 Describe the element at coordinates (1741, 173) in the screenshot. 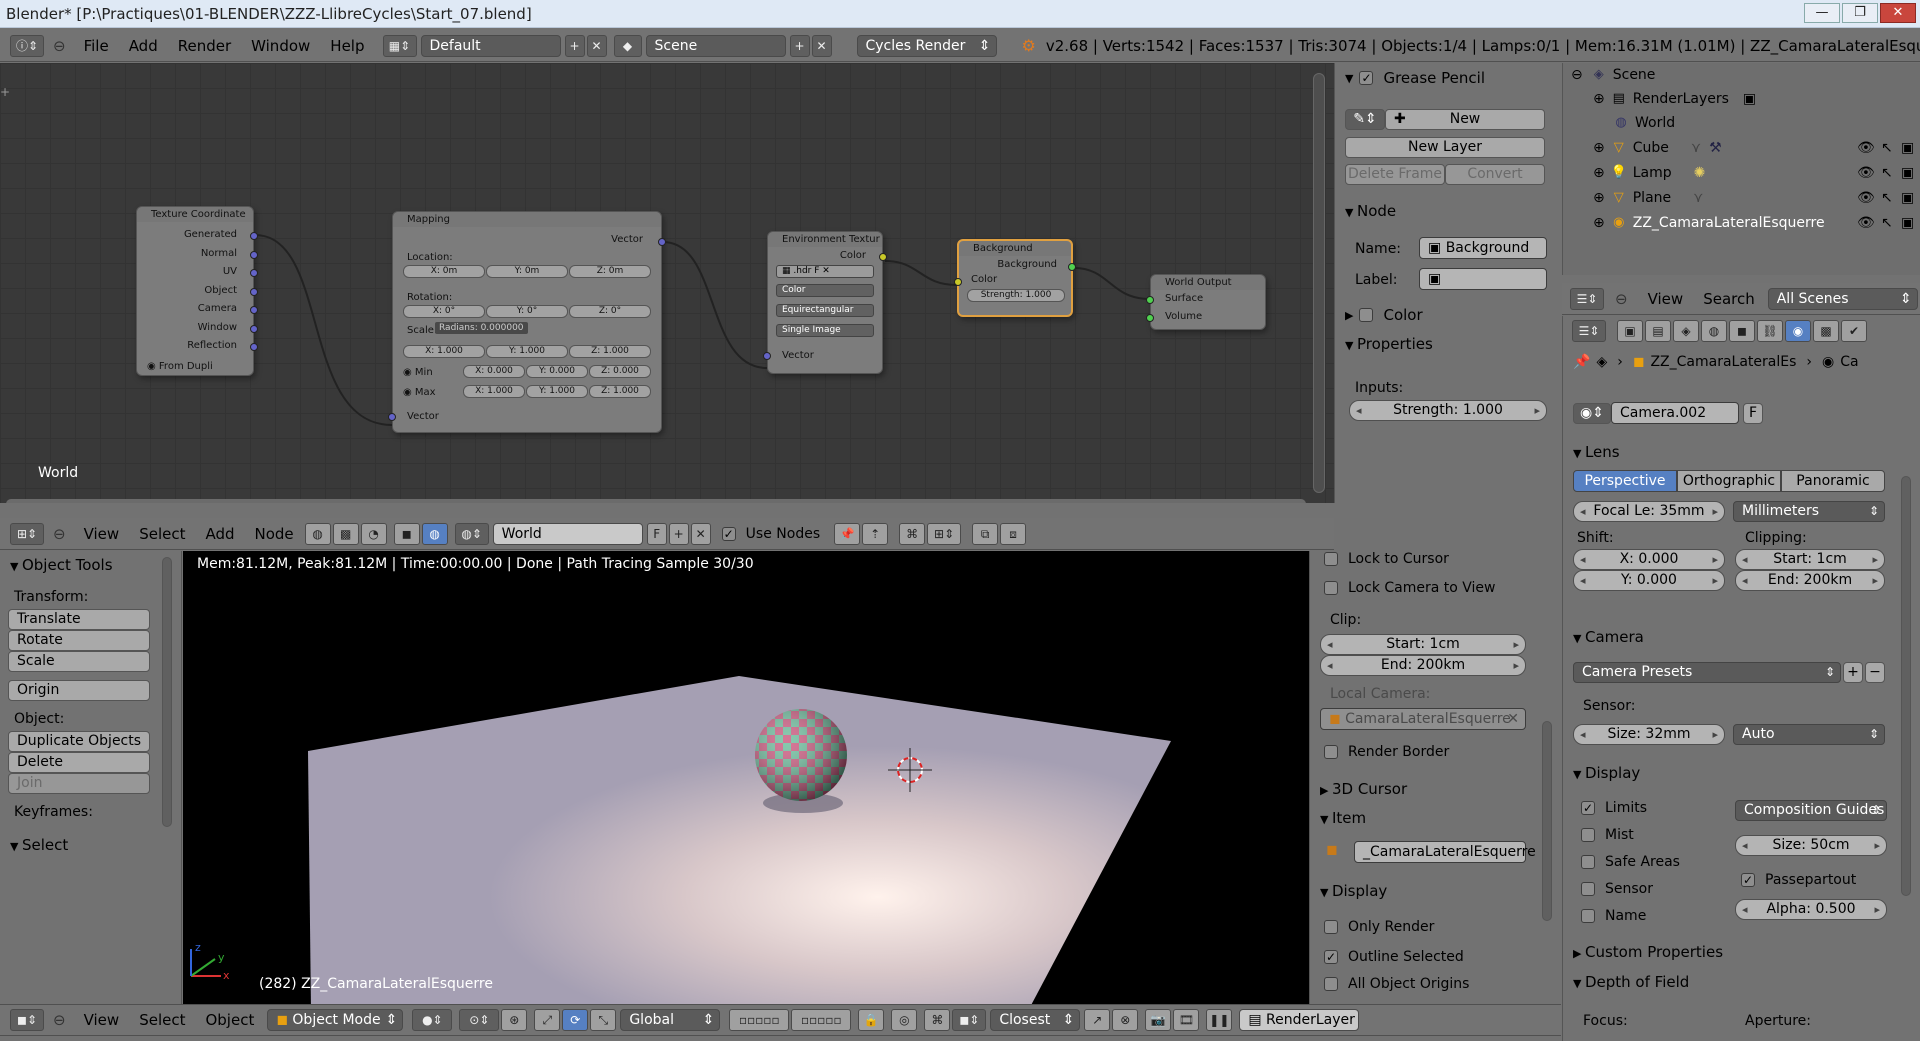

I see `outliner-row-lamp: ⊕ 💡 Lamp ✺ 👁 ↖ ▣` at that location.